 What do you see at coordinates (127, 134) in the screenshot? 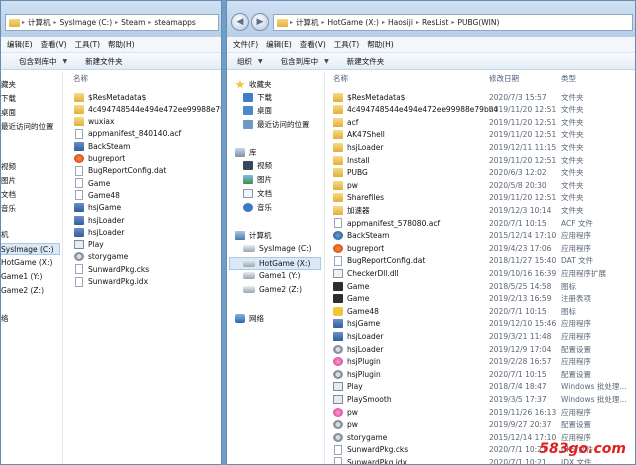
I see `list-item: appmanifest_840140.acf` at bounding box center [127, 134].